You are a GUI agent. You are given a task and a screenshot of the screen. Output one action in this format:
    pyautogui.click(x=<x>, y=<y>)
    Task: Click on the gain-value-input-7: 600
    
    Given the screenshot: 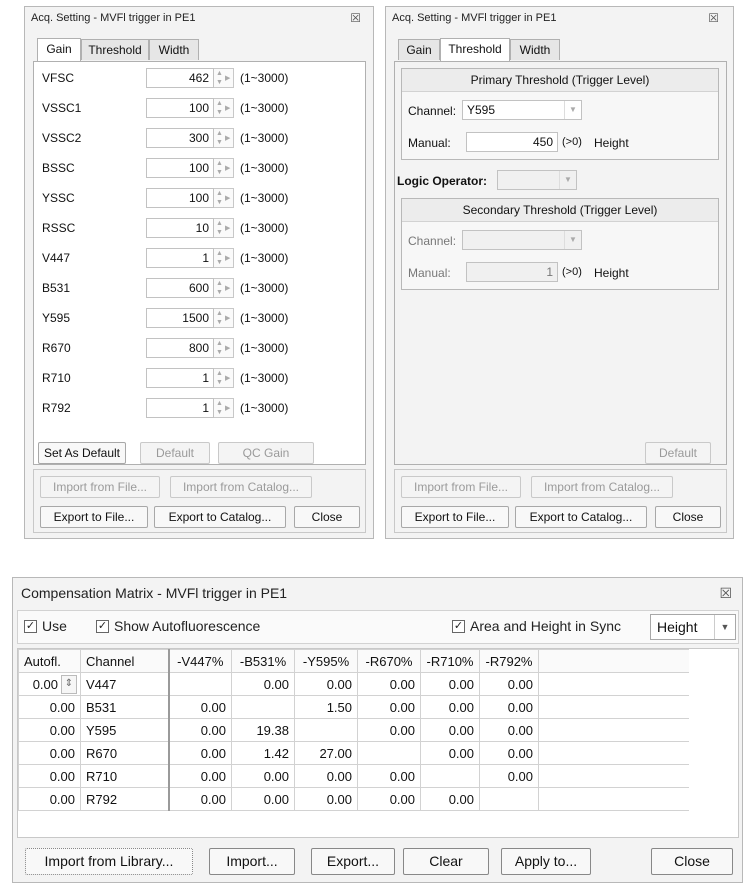 What is the action you would take?
    pyautogui.click(x=180, y=288)
    